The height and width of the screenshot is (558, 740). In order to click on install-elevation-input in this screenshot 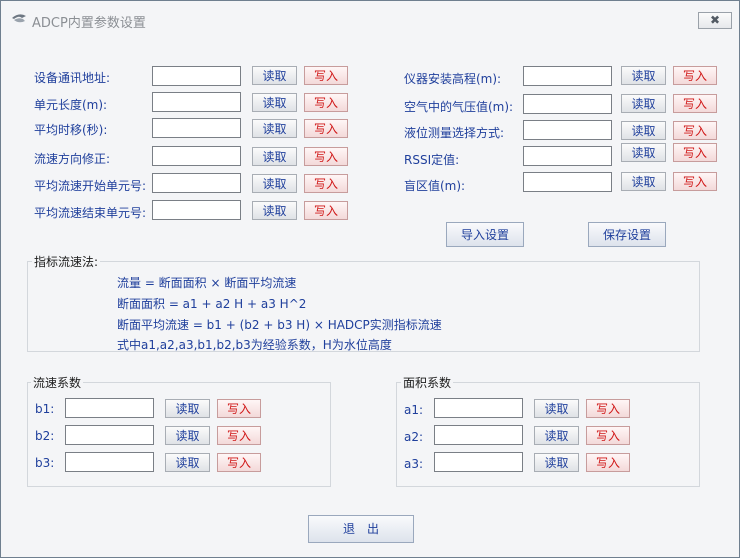, I will do `click(567, 76)`.